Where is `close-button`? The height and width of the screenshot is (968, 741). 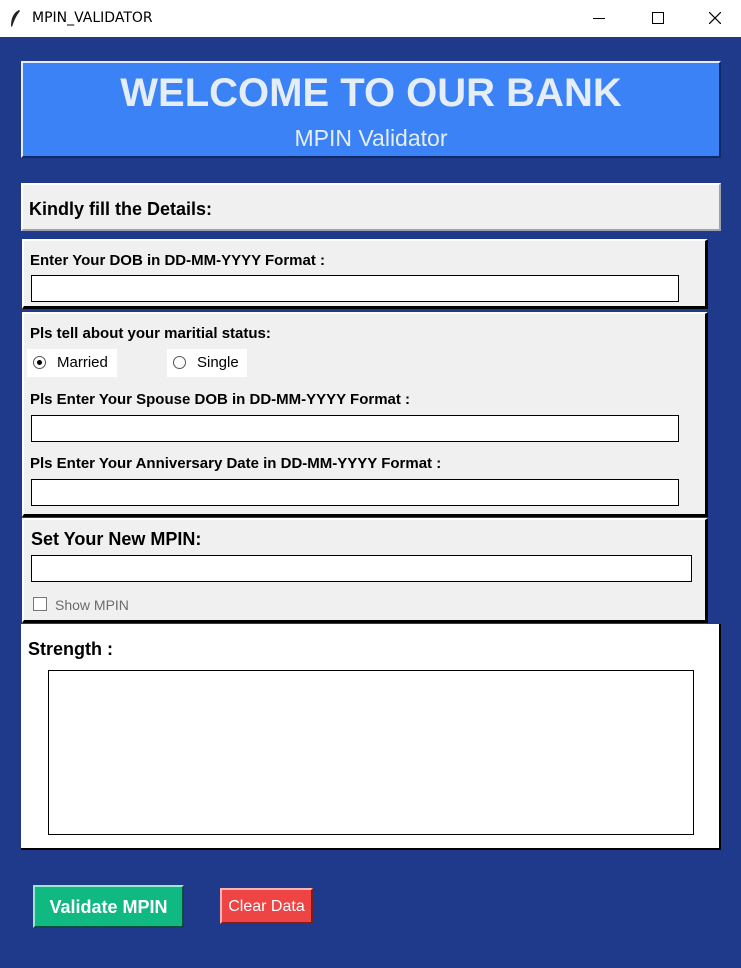
close-button is located at coordinates (713, 18).